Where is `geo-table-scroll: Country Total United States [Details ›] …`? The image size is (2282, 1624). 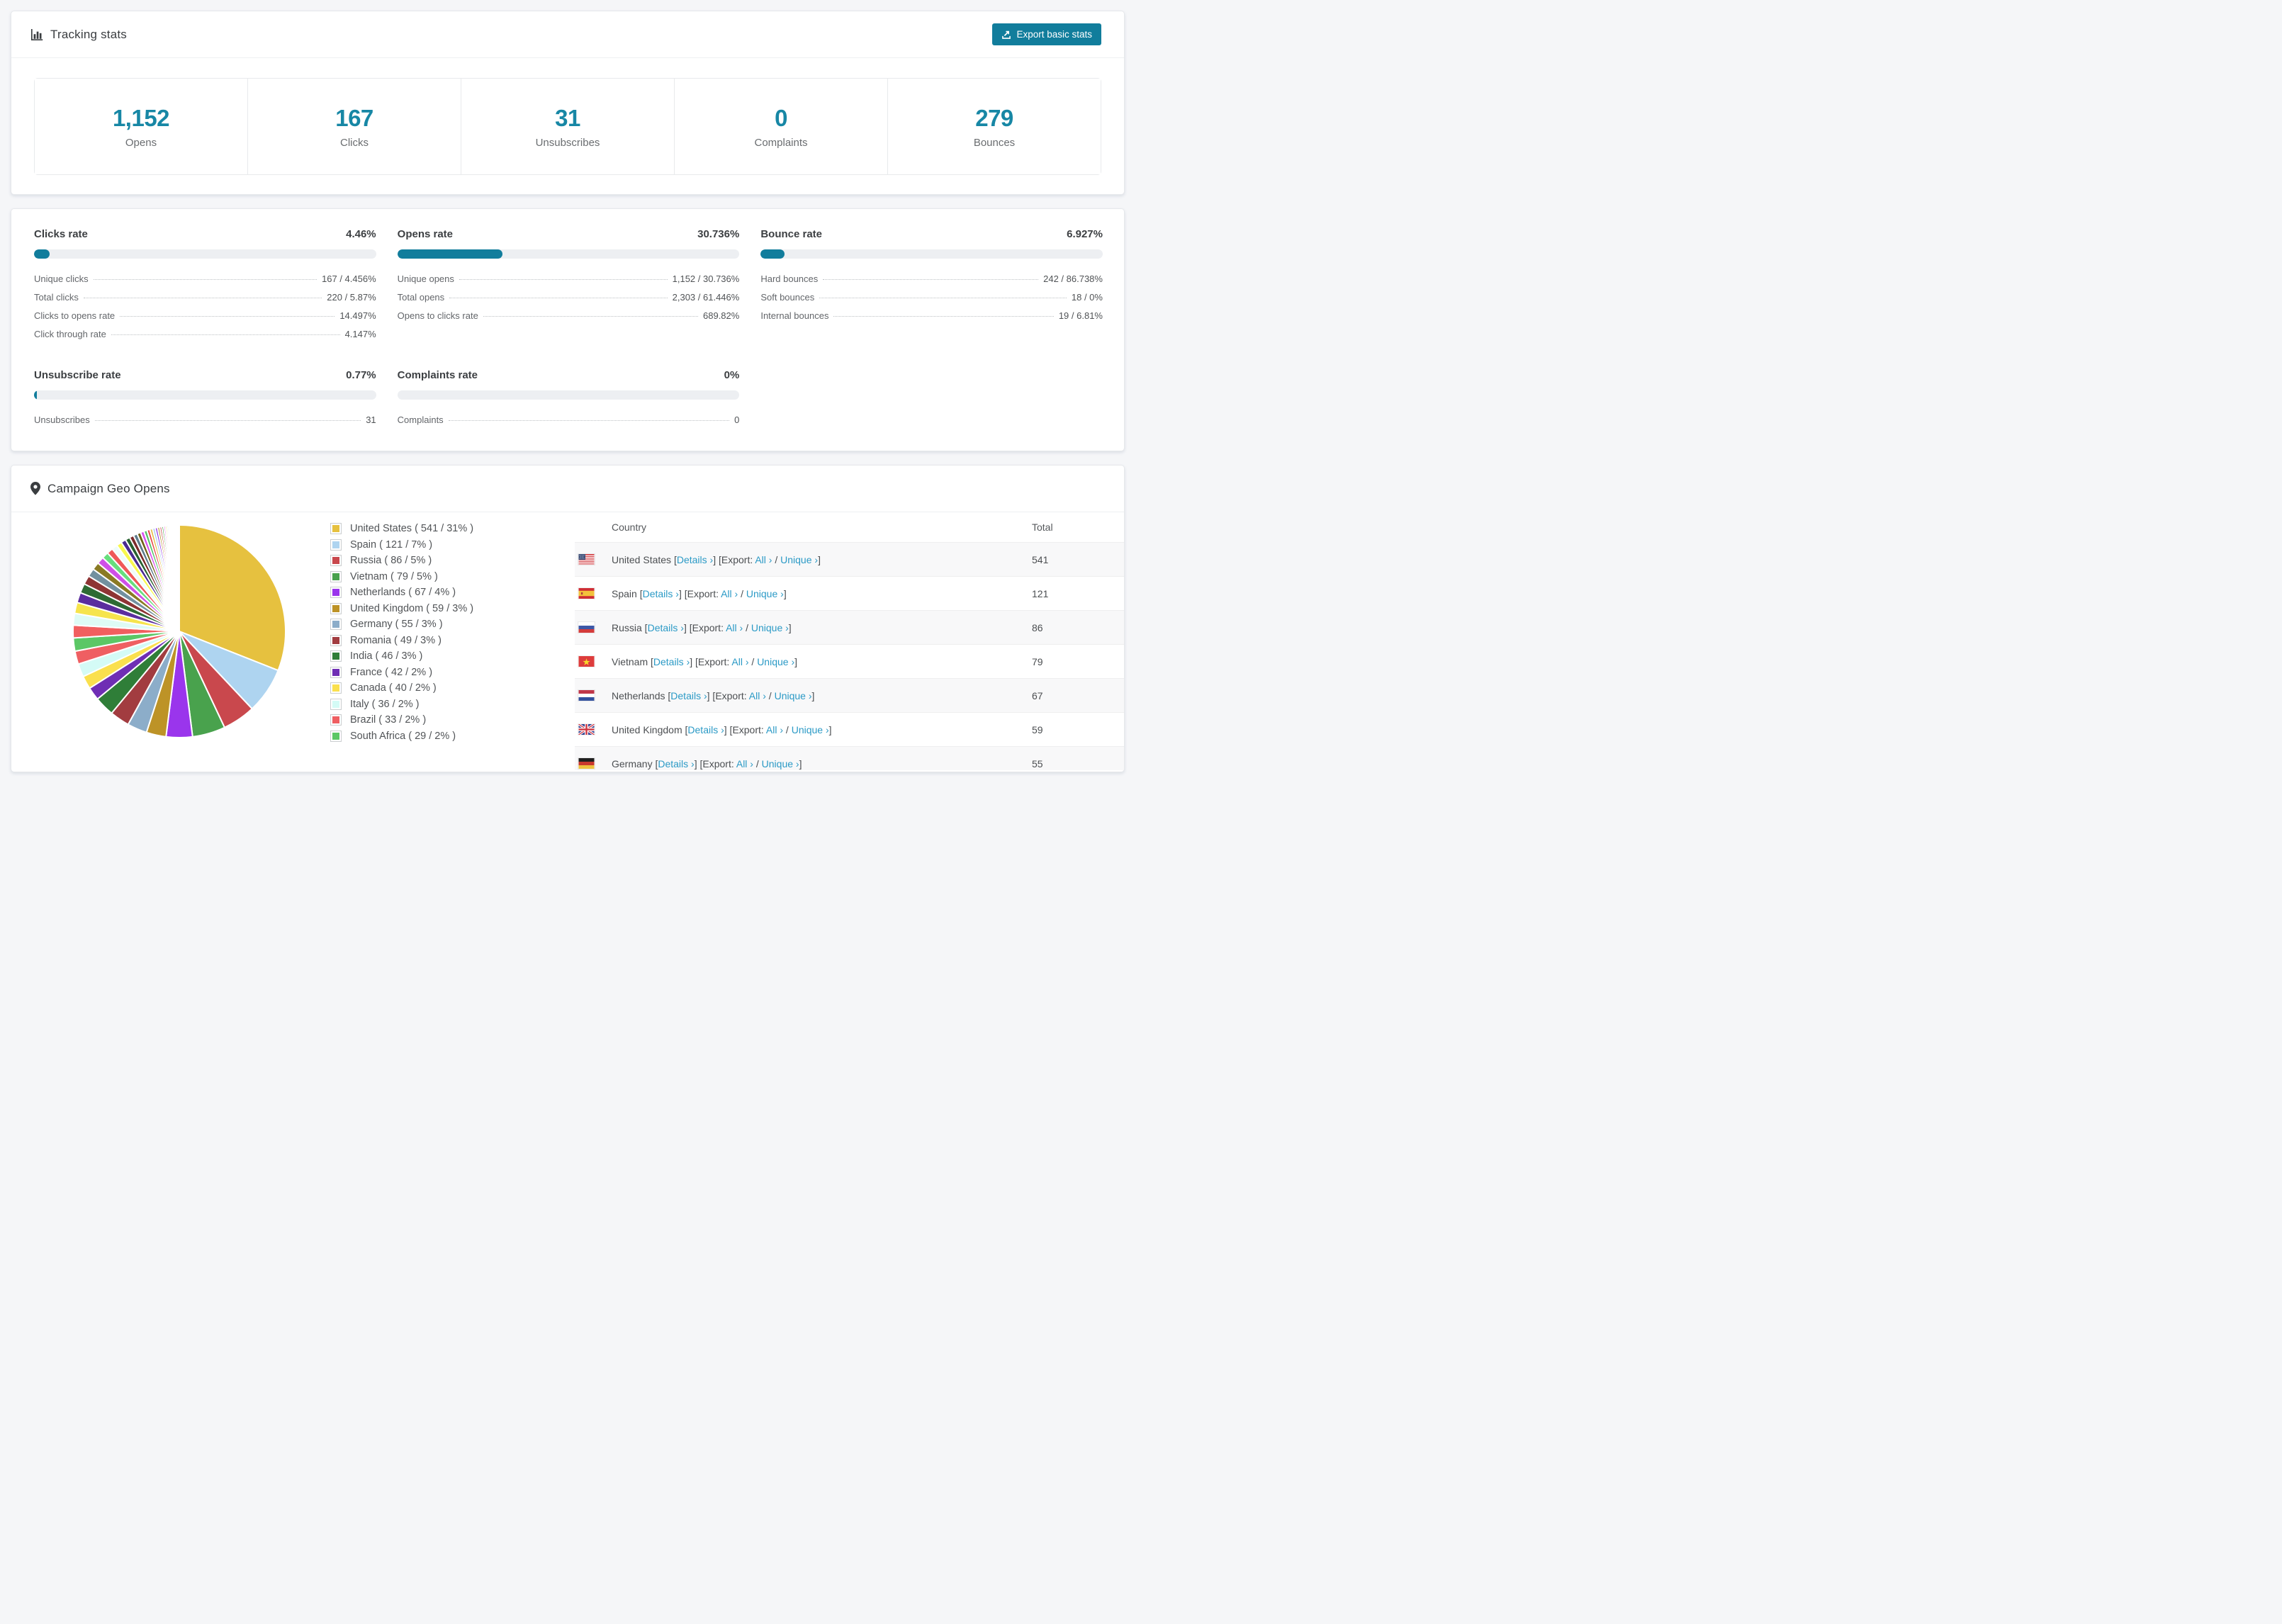
geo-table-scroll: Country Total United States [Details ›] … is located at coordinates (850, 641).